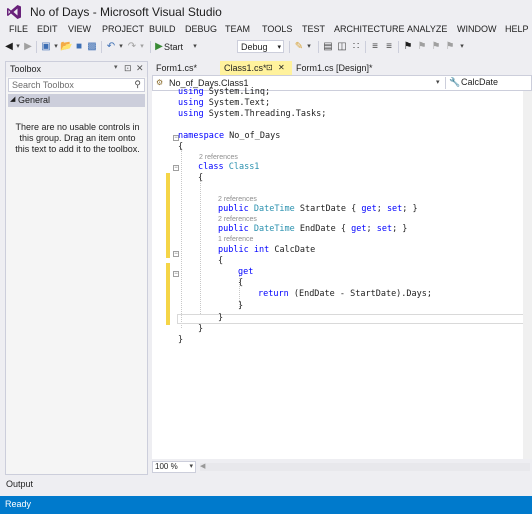 This screenshot has width=532, height=514. What do you see at coordinates (176, 168) in the screenshot?
I see `collapse-class-icon: −` at bounding box center [176, 168].